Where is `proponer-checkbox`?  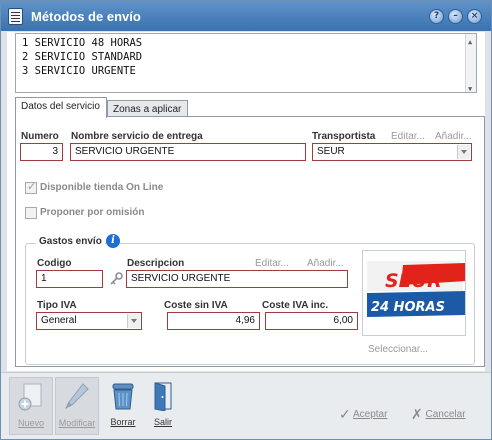 proponer-checkbox is located at coordinates (31, 213).